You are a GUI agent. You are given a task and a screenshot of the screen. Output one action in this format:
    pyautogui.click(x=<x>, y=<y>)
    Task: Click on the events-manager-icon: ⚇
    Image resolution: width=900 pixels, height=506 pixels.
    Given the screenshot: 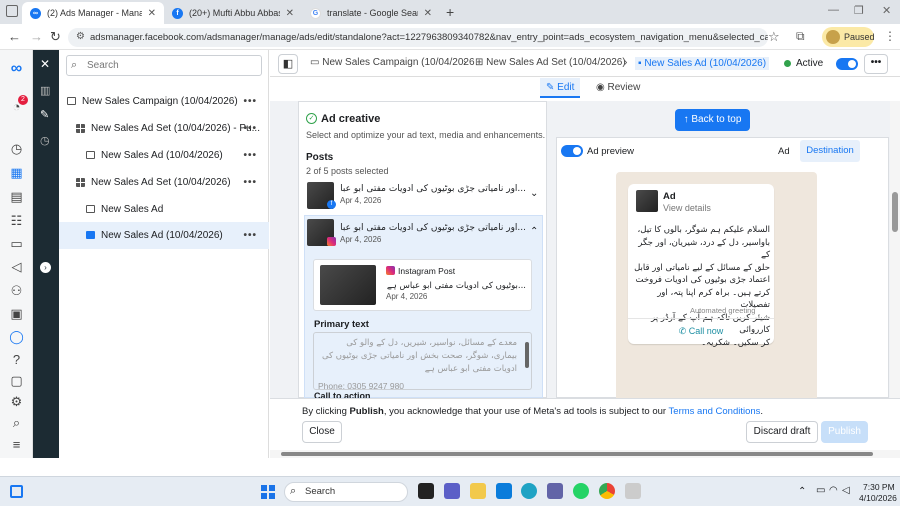 What is the action you would take?
    pyautogui.click(x=16, y=290)
    